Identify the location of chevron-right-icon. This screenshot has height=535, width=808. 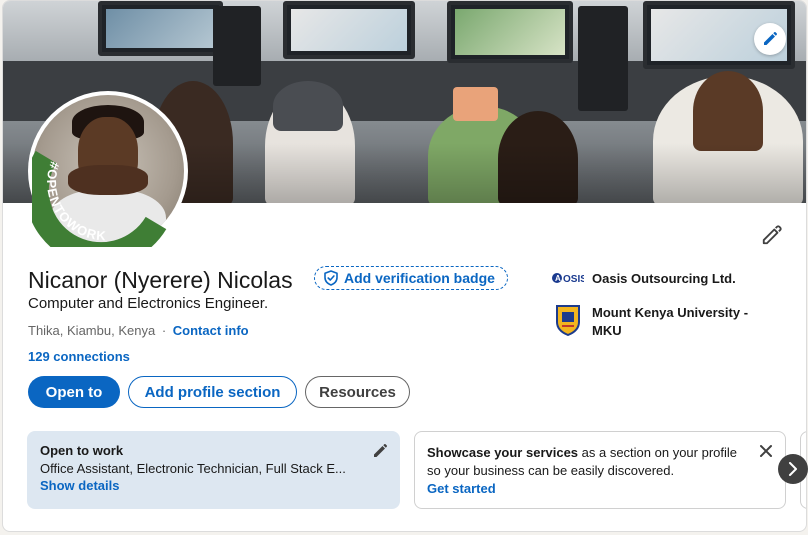
(793, 469).